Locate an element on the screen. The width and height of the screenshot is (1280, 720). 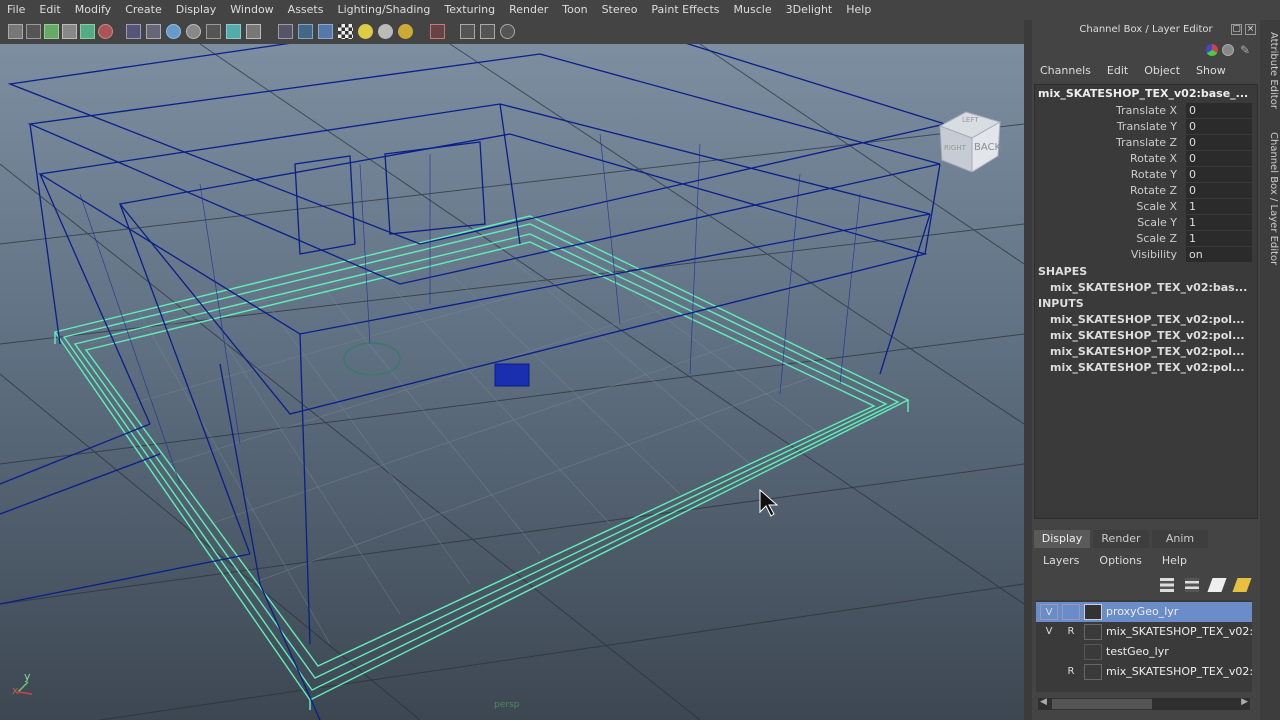
pen-icon: ✎ is located at coordinates (1246, 50).